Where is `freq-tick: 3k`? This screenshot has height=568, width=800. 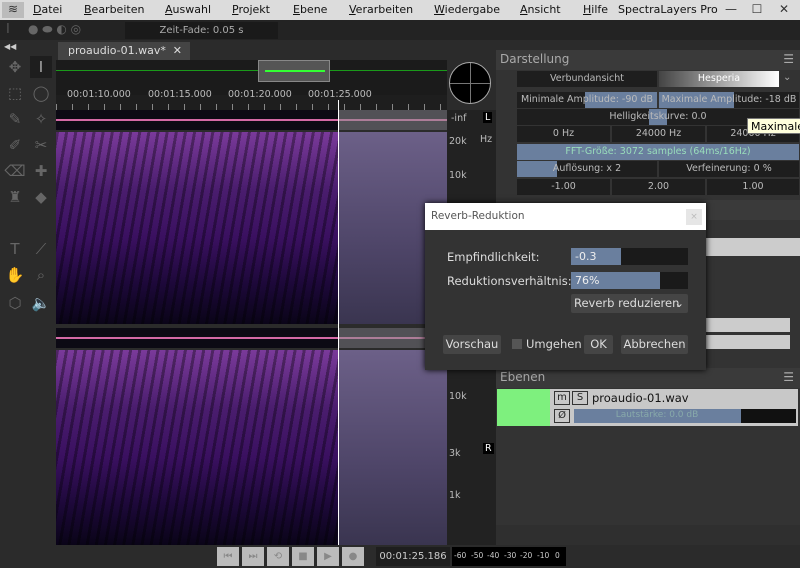 freq-tick: 3k is located at coordinates (455, 453).